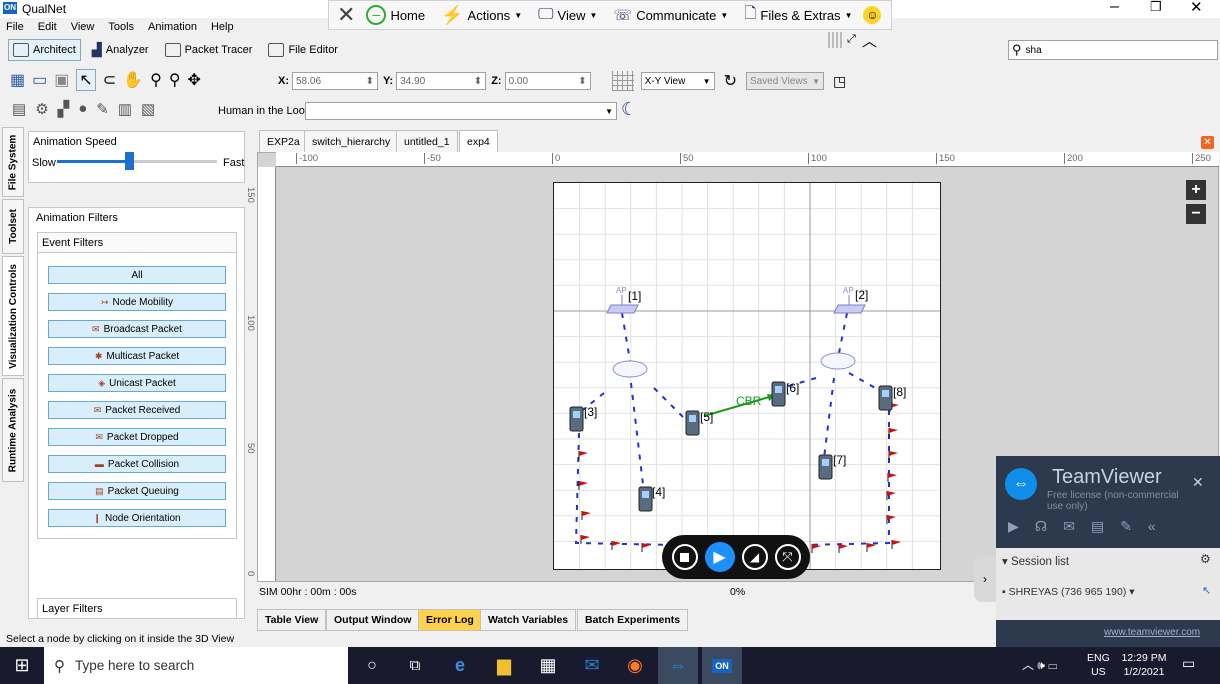  I want to click on filter-broadcast-packet-button: ✉ Broadcast Packet, so click(137, 329).